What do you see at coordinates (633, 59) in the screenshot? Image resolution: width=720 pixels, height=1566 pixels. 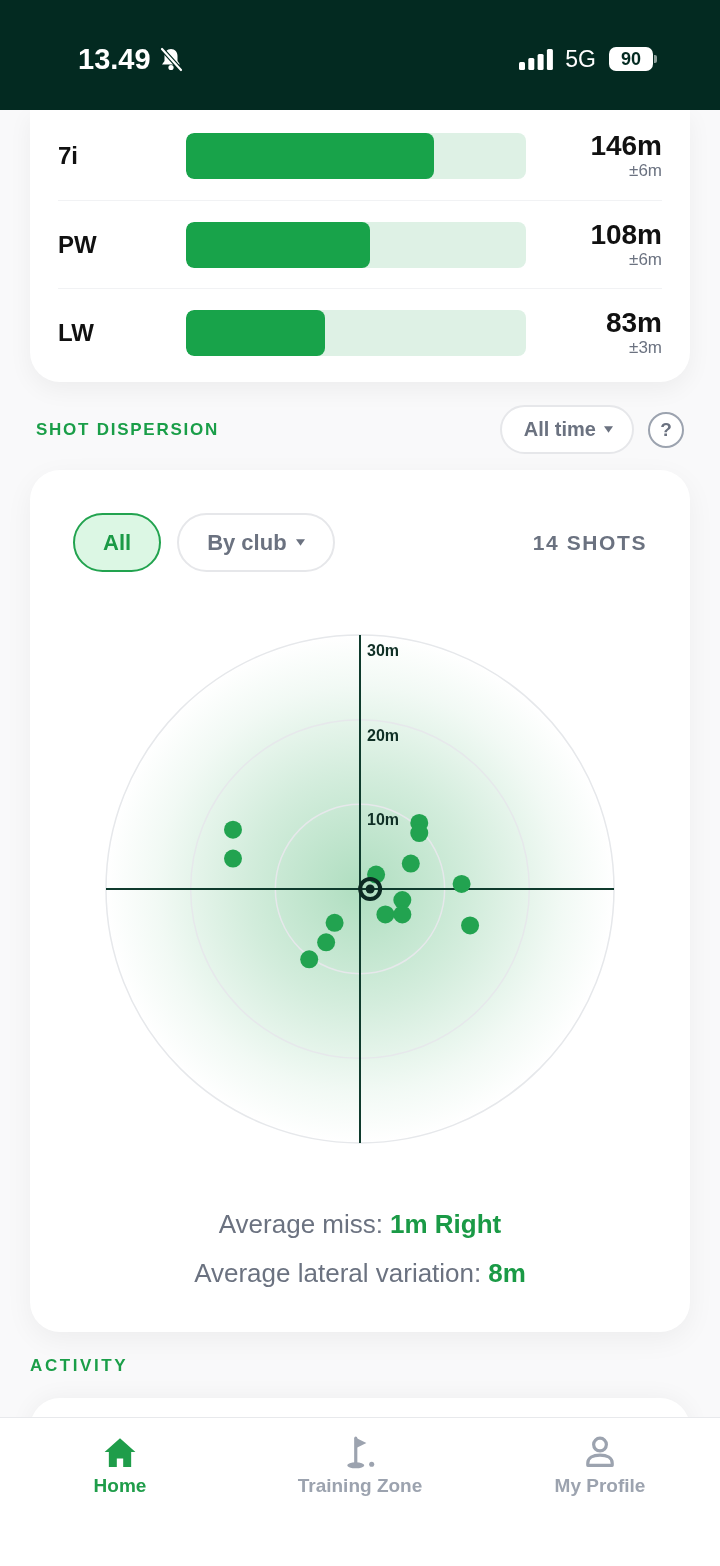 I see `battery-indicator: 90` at bounding box center [633, 59].